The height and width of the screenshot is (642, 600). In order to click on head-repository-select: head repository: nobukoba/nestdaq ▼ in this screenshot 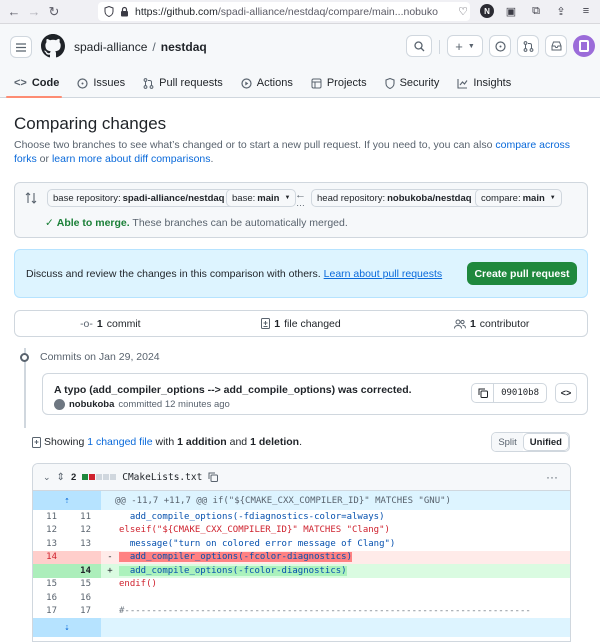, I will do `click(400, 198)`.